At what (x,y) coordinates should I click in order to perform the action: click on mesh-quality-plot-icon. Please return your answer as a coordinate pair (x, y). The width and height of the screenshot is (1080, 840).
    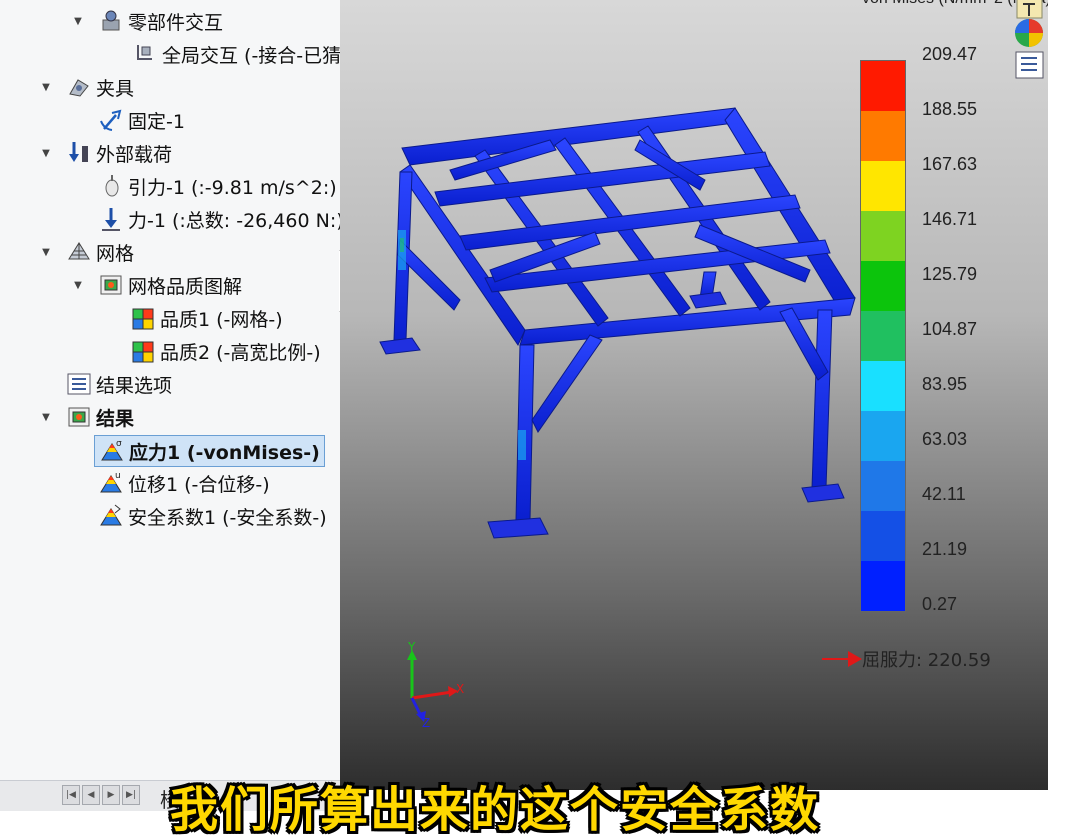
    Looking at the image, I should click on (111, 285).